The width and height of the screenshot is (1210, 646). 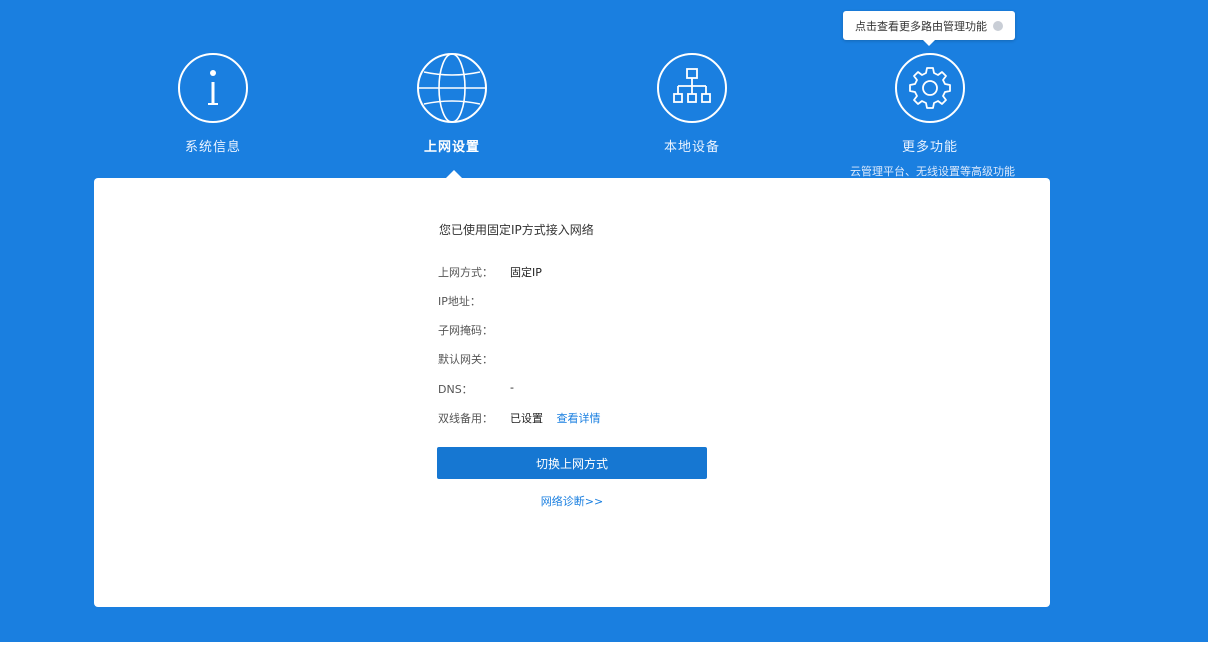 I want to click on switch-connection-button: 切换上网方式, so click(x=572, y=463).